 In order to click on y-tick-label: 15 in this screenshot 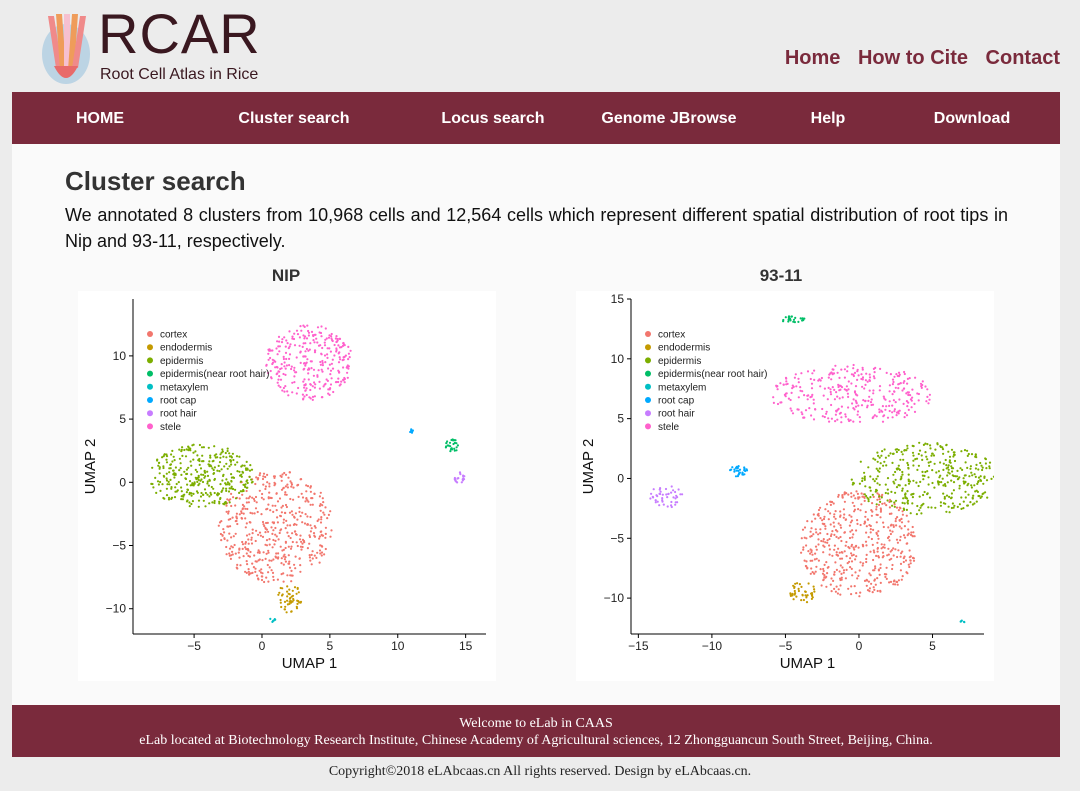, I will do `click(618, 299)`.